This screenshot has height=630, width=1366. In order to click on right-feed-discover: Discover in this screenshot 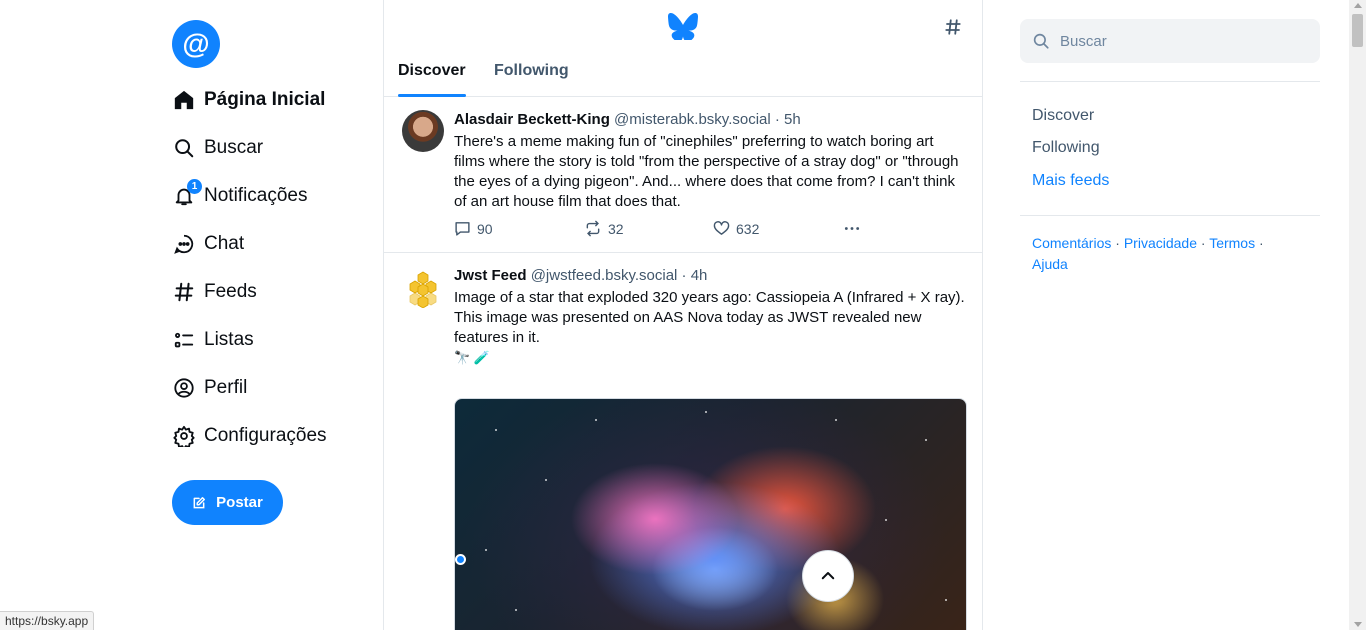, I will do `click(1063, 116)`.